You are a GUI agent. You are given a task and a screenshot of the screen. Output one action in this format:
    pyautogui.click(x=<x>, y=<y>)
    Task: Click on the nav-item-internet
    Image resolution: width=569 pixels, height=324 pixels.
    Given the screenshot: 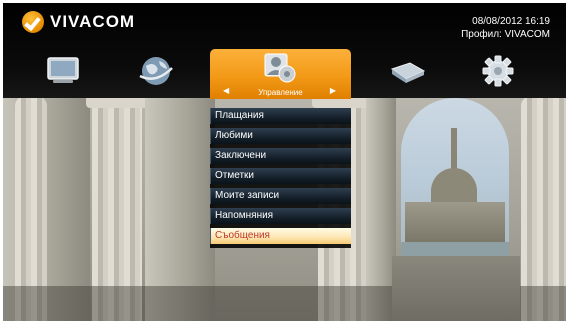 What is the action you would take?
    pyautogui.click(x=156, y=71)
    